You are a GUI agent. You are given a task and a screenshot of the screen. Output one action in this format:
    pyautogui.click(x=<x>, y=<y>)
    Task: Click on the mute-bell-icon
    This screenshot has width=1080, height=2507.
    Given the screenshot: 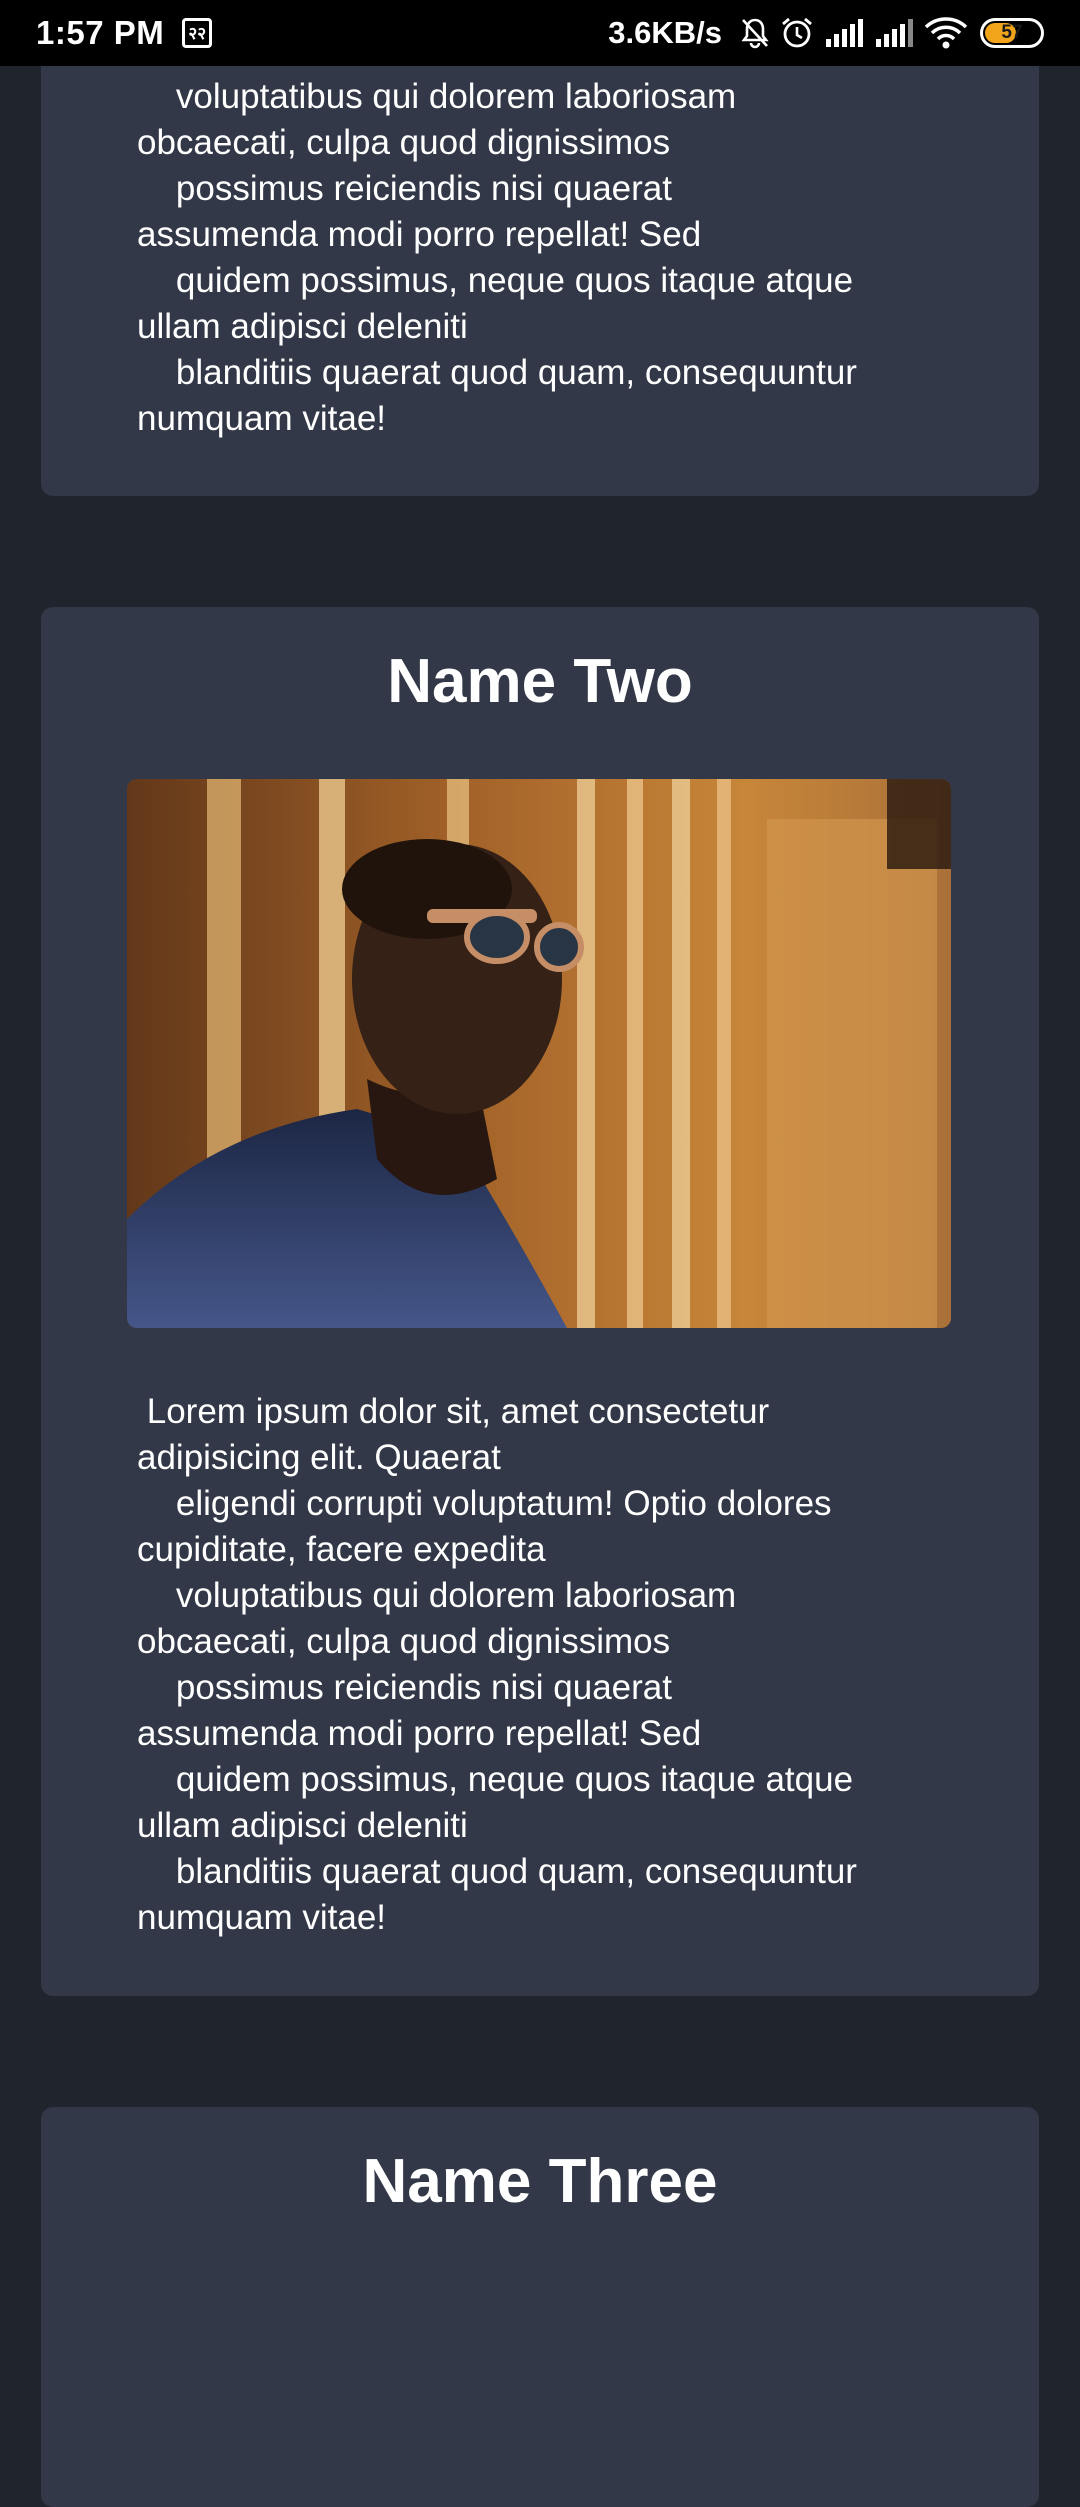 What is the action you would take?
    pyautogui.click(x=755, y=33)
    